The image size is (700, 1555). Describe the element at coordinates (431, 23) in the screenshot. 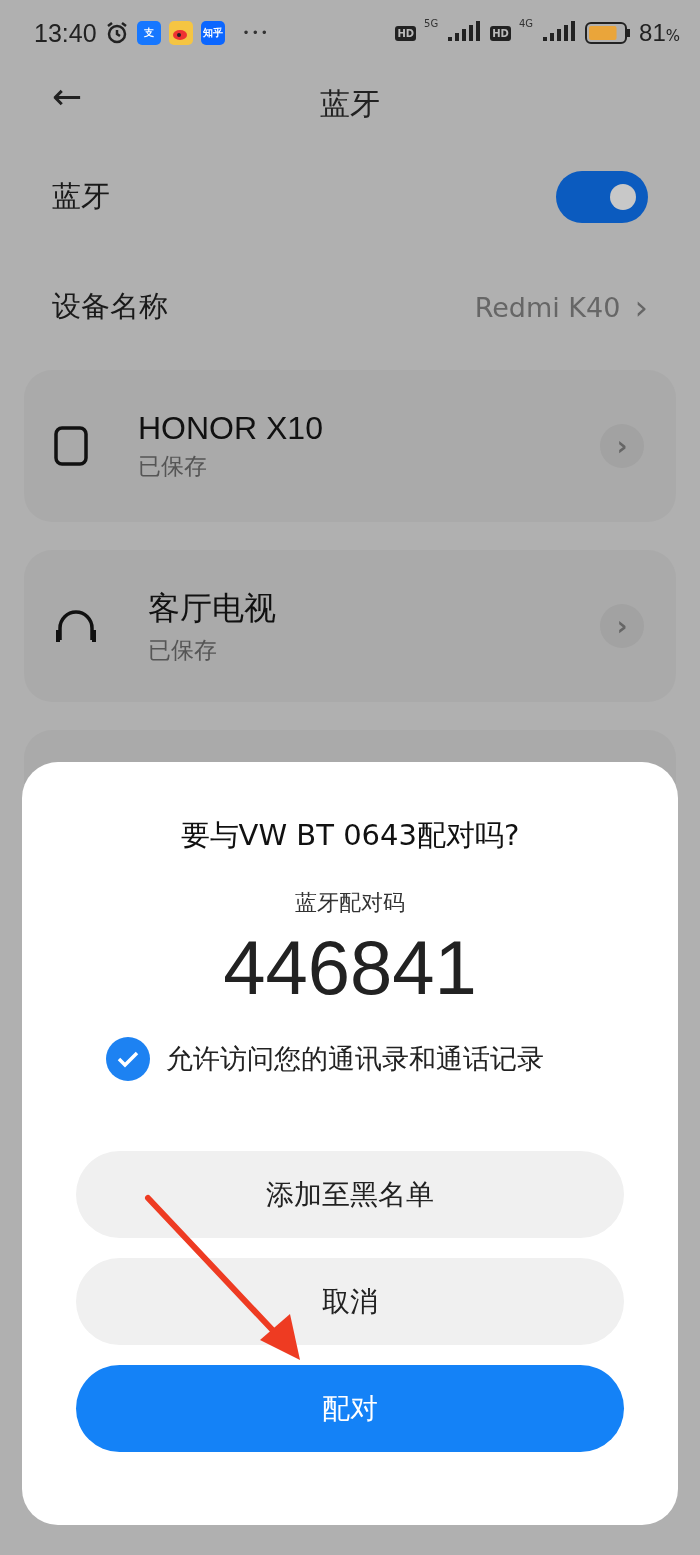

I see `network-type: 5G` at that location.